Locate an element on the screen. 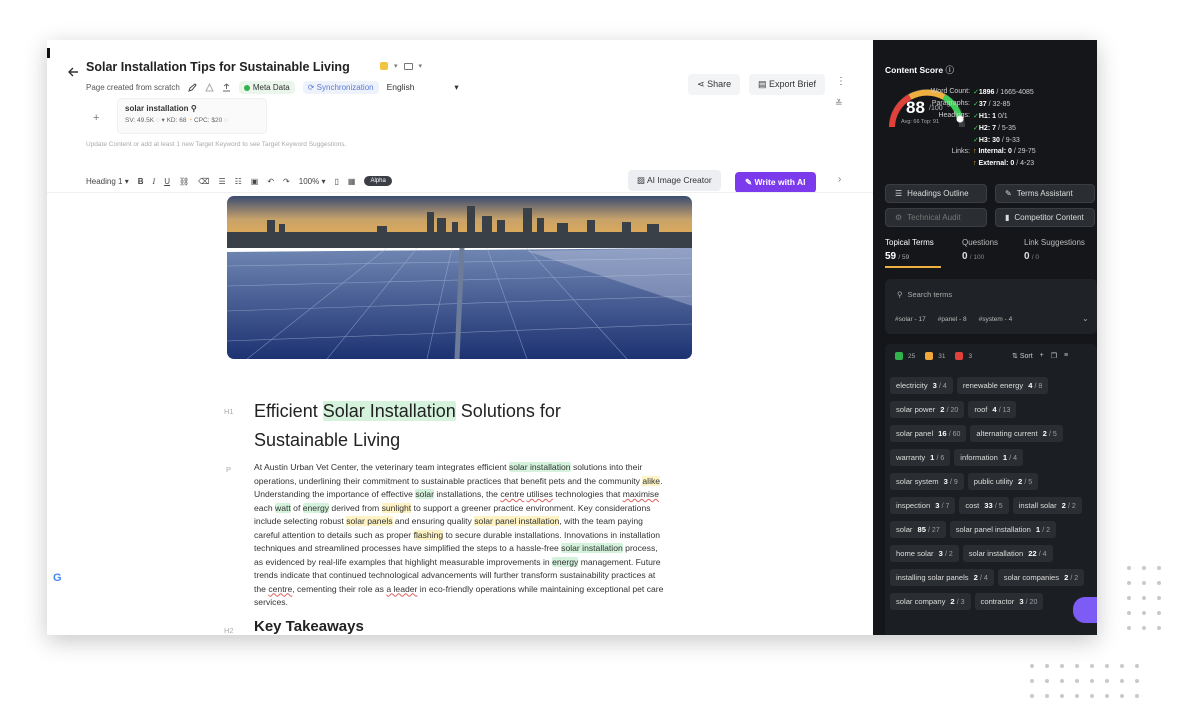 The width and height of the screenshot is (1185, 720). term-chip: information 1 / 4 is located at coordinates (989, 457).